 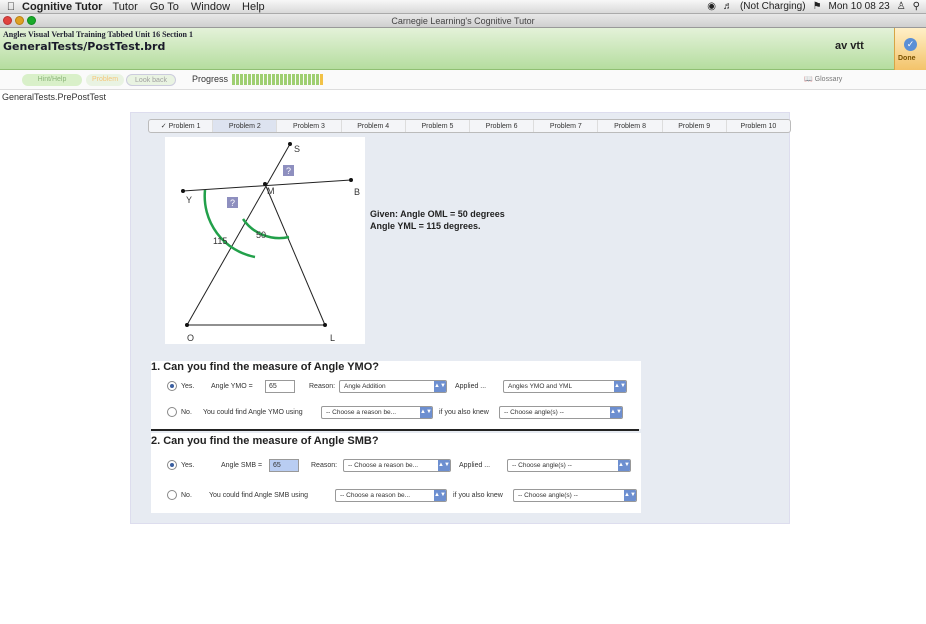 I want to click on q1-no-angles-select: -- Choose angle(s) -- ▲▼, so click(x=561, y=412).